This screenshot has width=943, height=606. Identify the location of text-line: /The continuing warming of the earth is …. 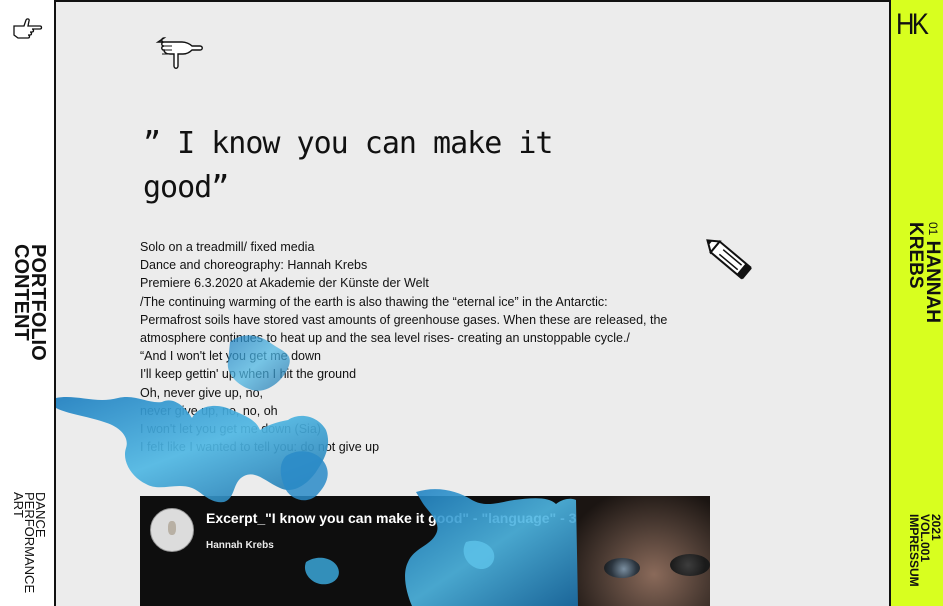
(374, 301).